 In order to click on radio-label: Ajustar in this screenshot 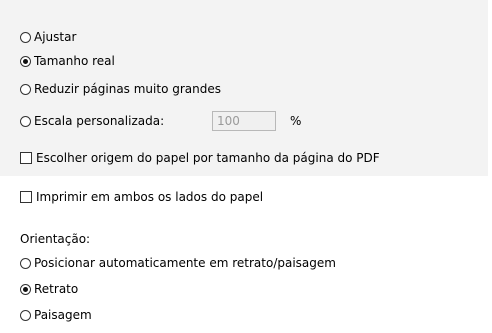, I will do `click(55, 37)`.